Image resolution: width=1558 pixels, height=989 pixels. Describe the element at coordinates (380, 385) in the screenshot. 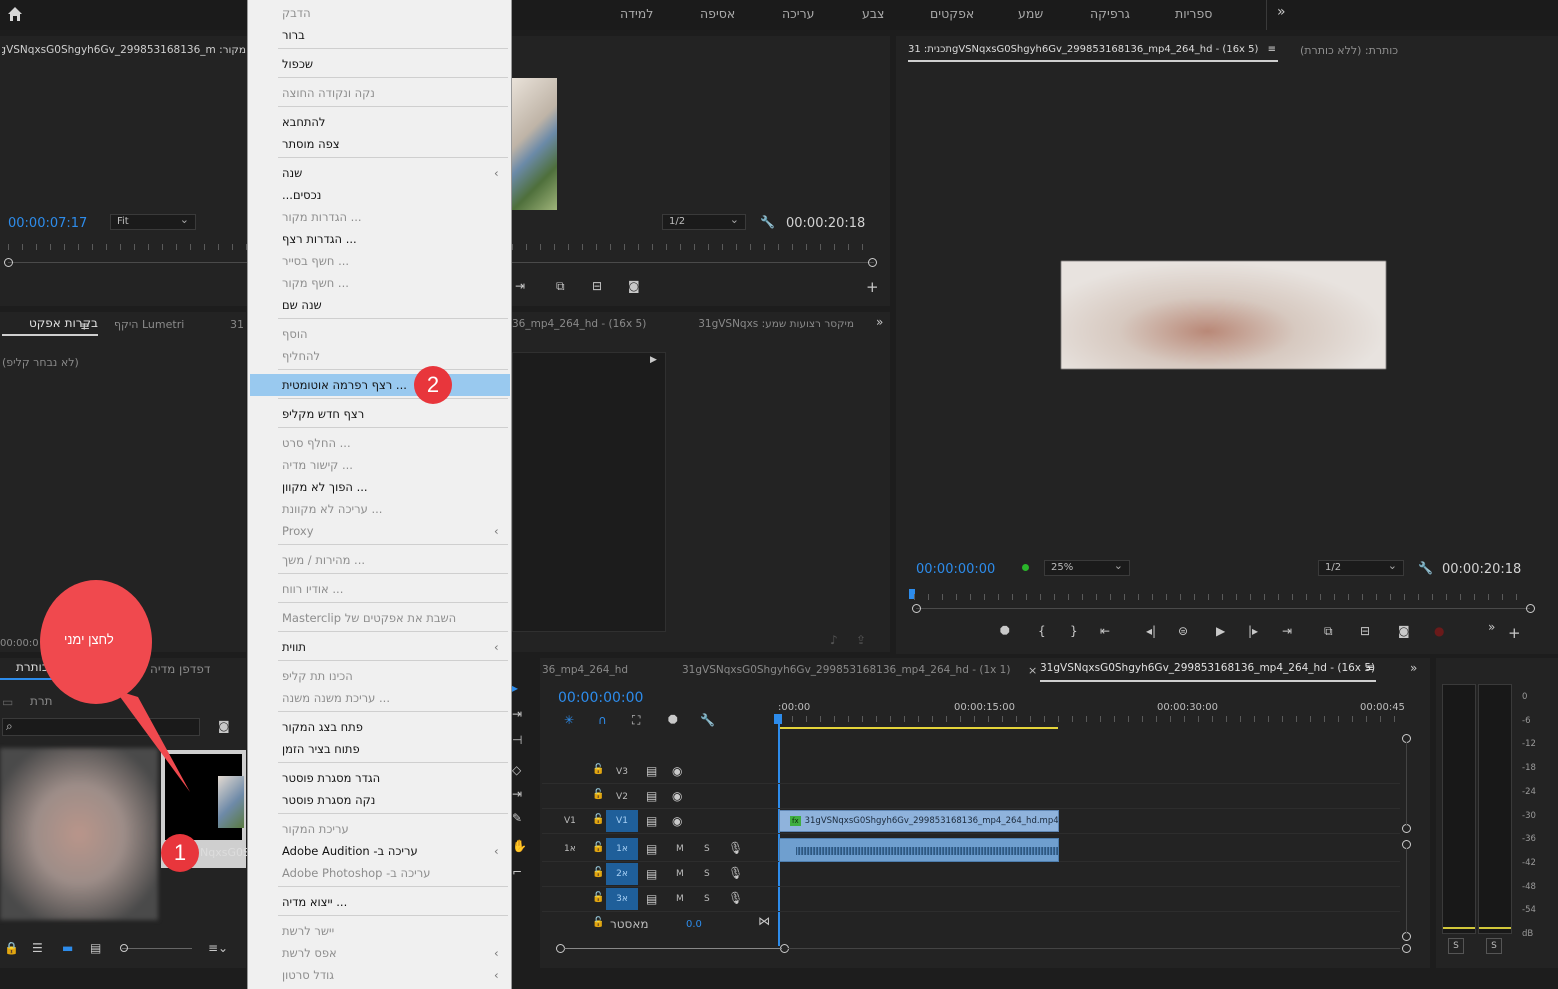

I see `menu-item: ... רצף רפרמה אוטומטית` at that location.